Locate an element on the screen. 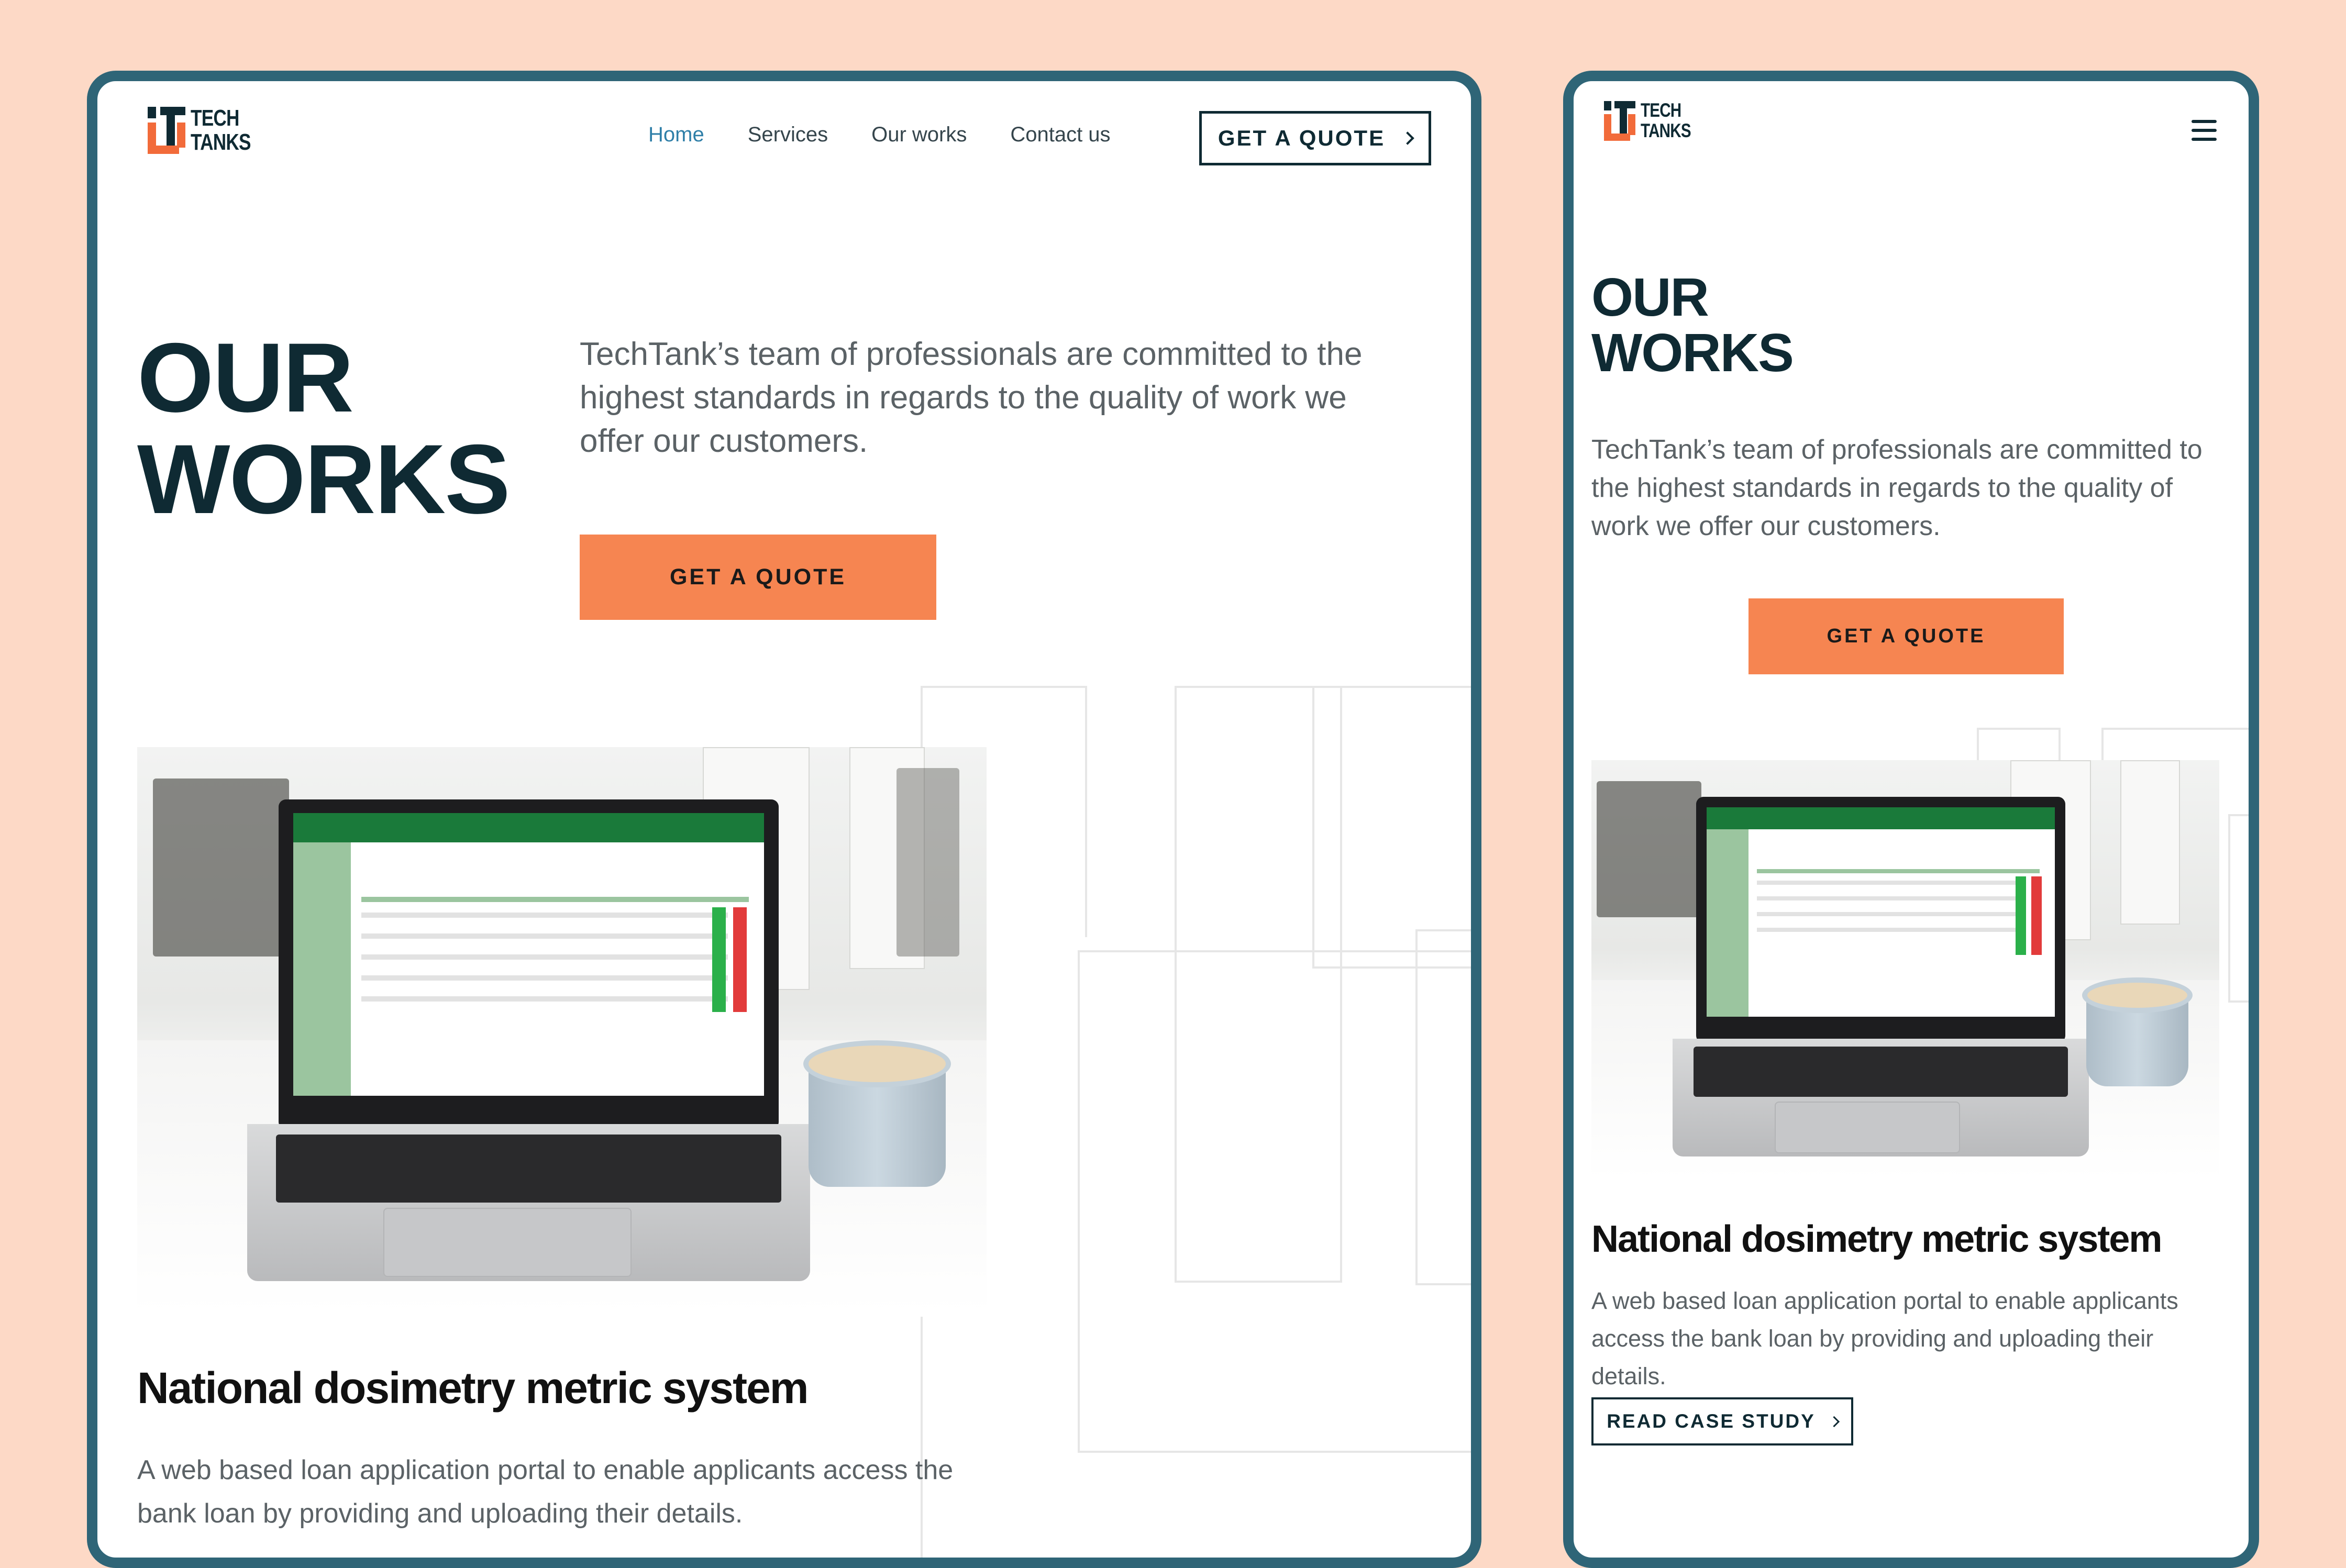 The width and height of the screenshot is (2346, 1568). get-a-quote-nav-button: GET A QUOTE is located at coordinates (1315, 138).